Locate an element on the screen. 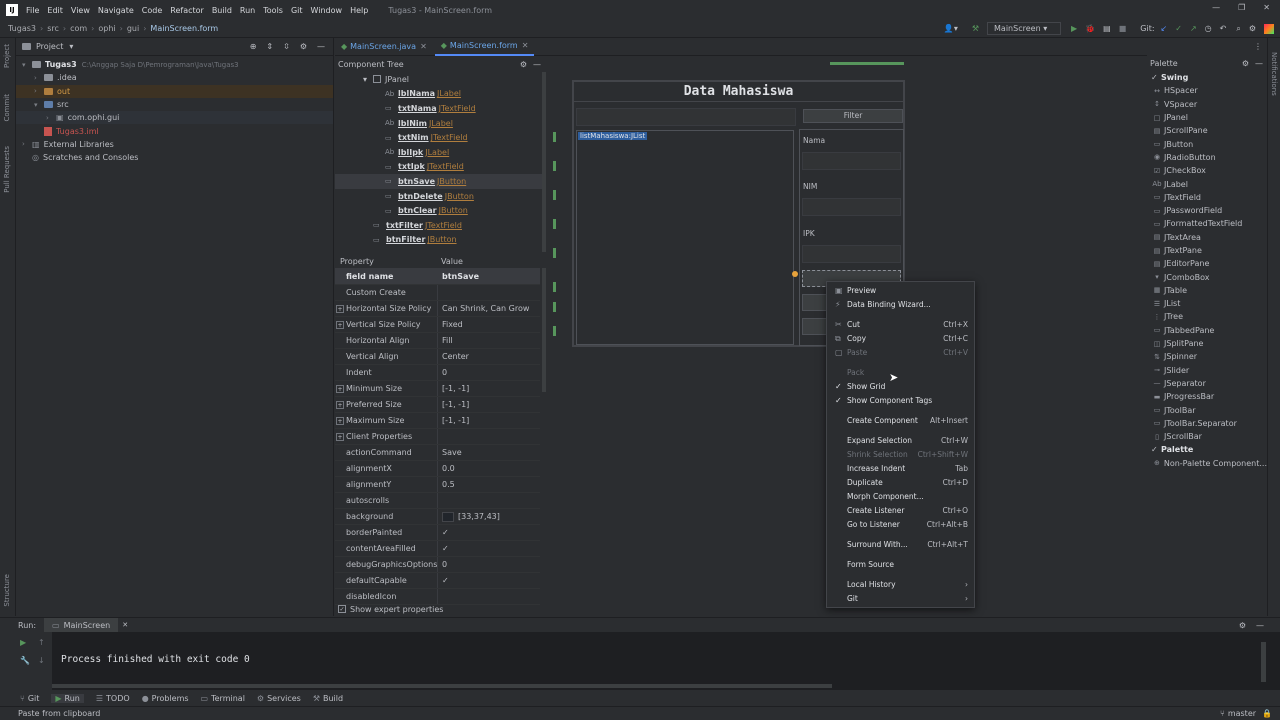 The image size is (1280, 720). property-value is located at coordinates (488, 596).